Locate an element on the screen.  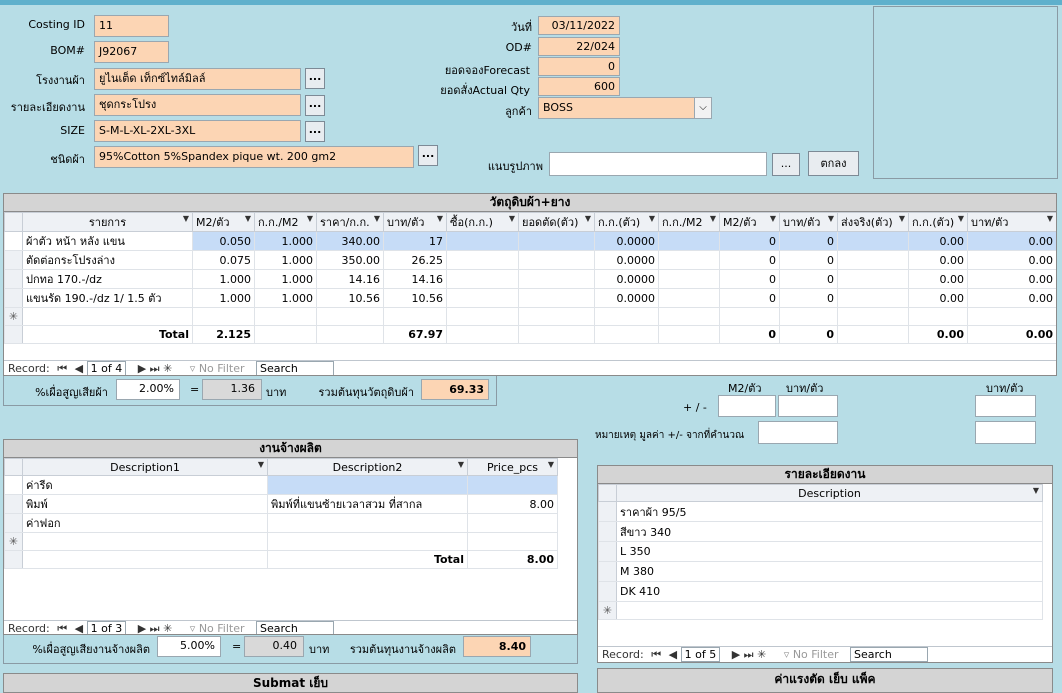
chevron-down-icon: ⌵ is located at coordinates (702, 108).